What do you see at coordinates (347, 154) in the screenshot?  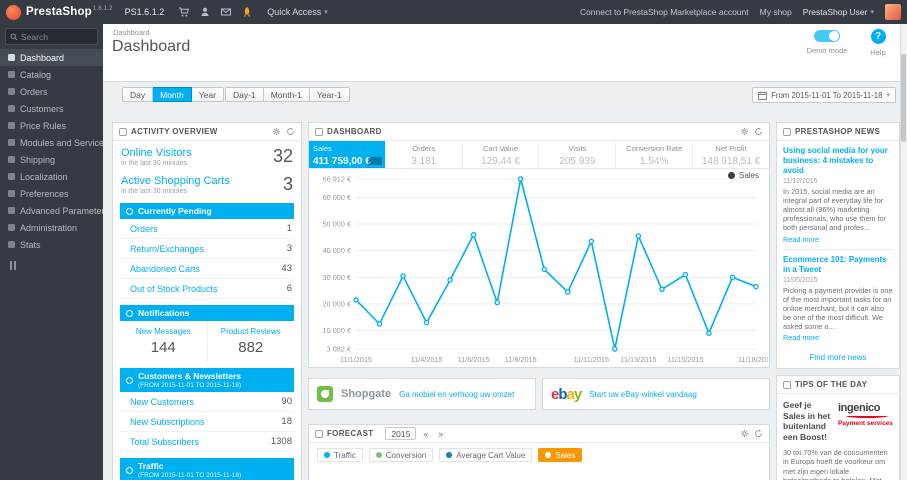 I see `kpi-sales: Sales 411 759,00 €` at bounding box center [347, 154].